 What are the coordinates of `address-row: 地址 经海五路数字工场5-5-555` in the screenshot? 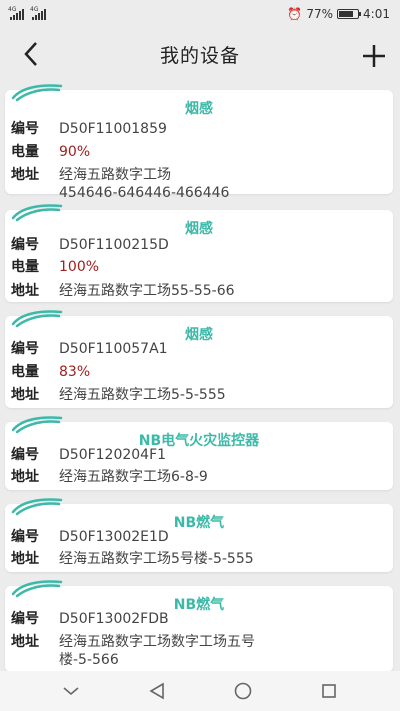 It's located at (199, 395).